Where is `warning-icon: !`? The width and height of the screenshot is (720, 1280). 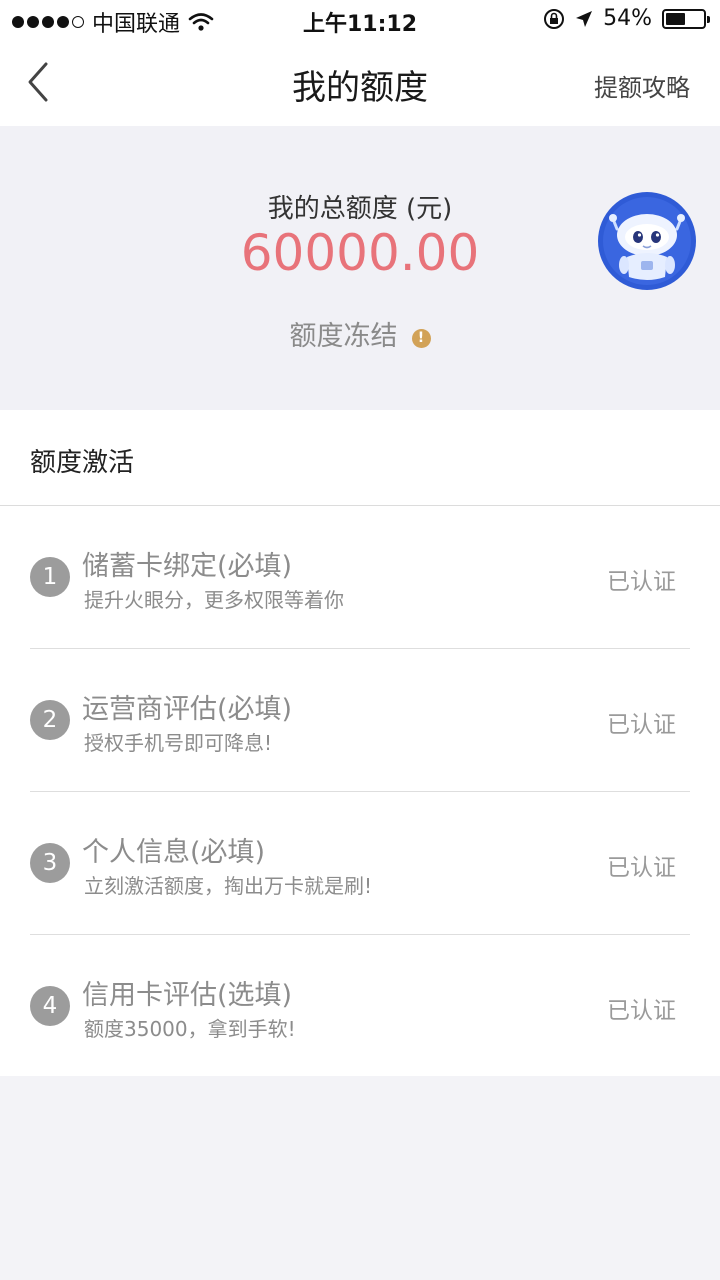
warning-icon: ! is located at coordinates (421, 338).